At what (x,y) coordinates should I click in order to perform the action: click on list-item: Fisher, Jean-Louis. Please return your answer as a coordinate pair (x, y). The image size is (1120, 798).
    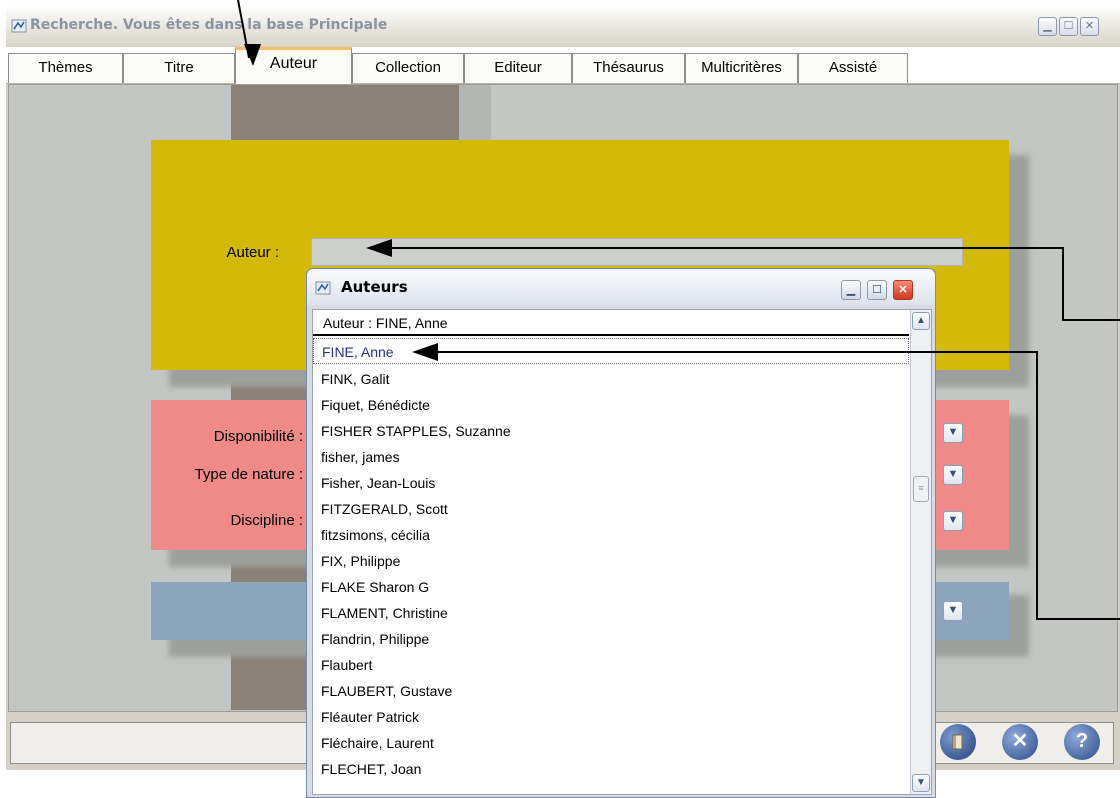
    Looking at the image, I should click on (611, 483).